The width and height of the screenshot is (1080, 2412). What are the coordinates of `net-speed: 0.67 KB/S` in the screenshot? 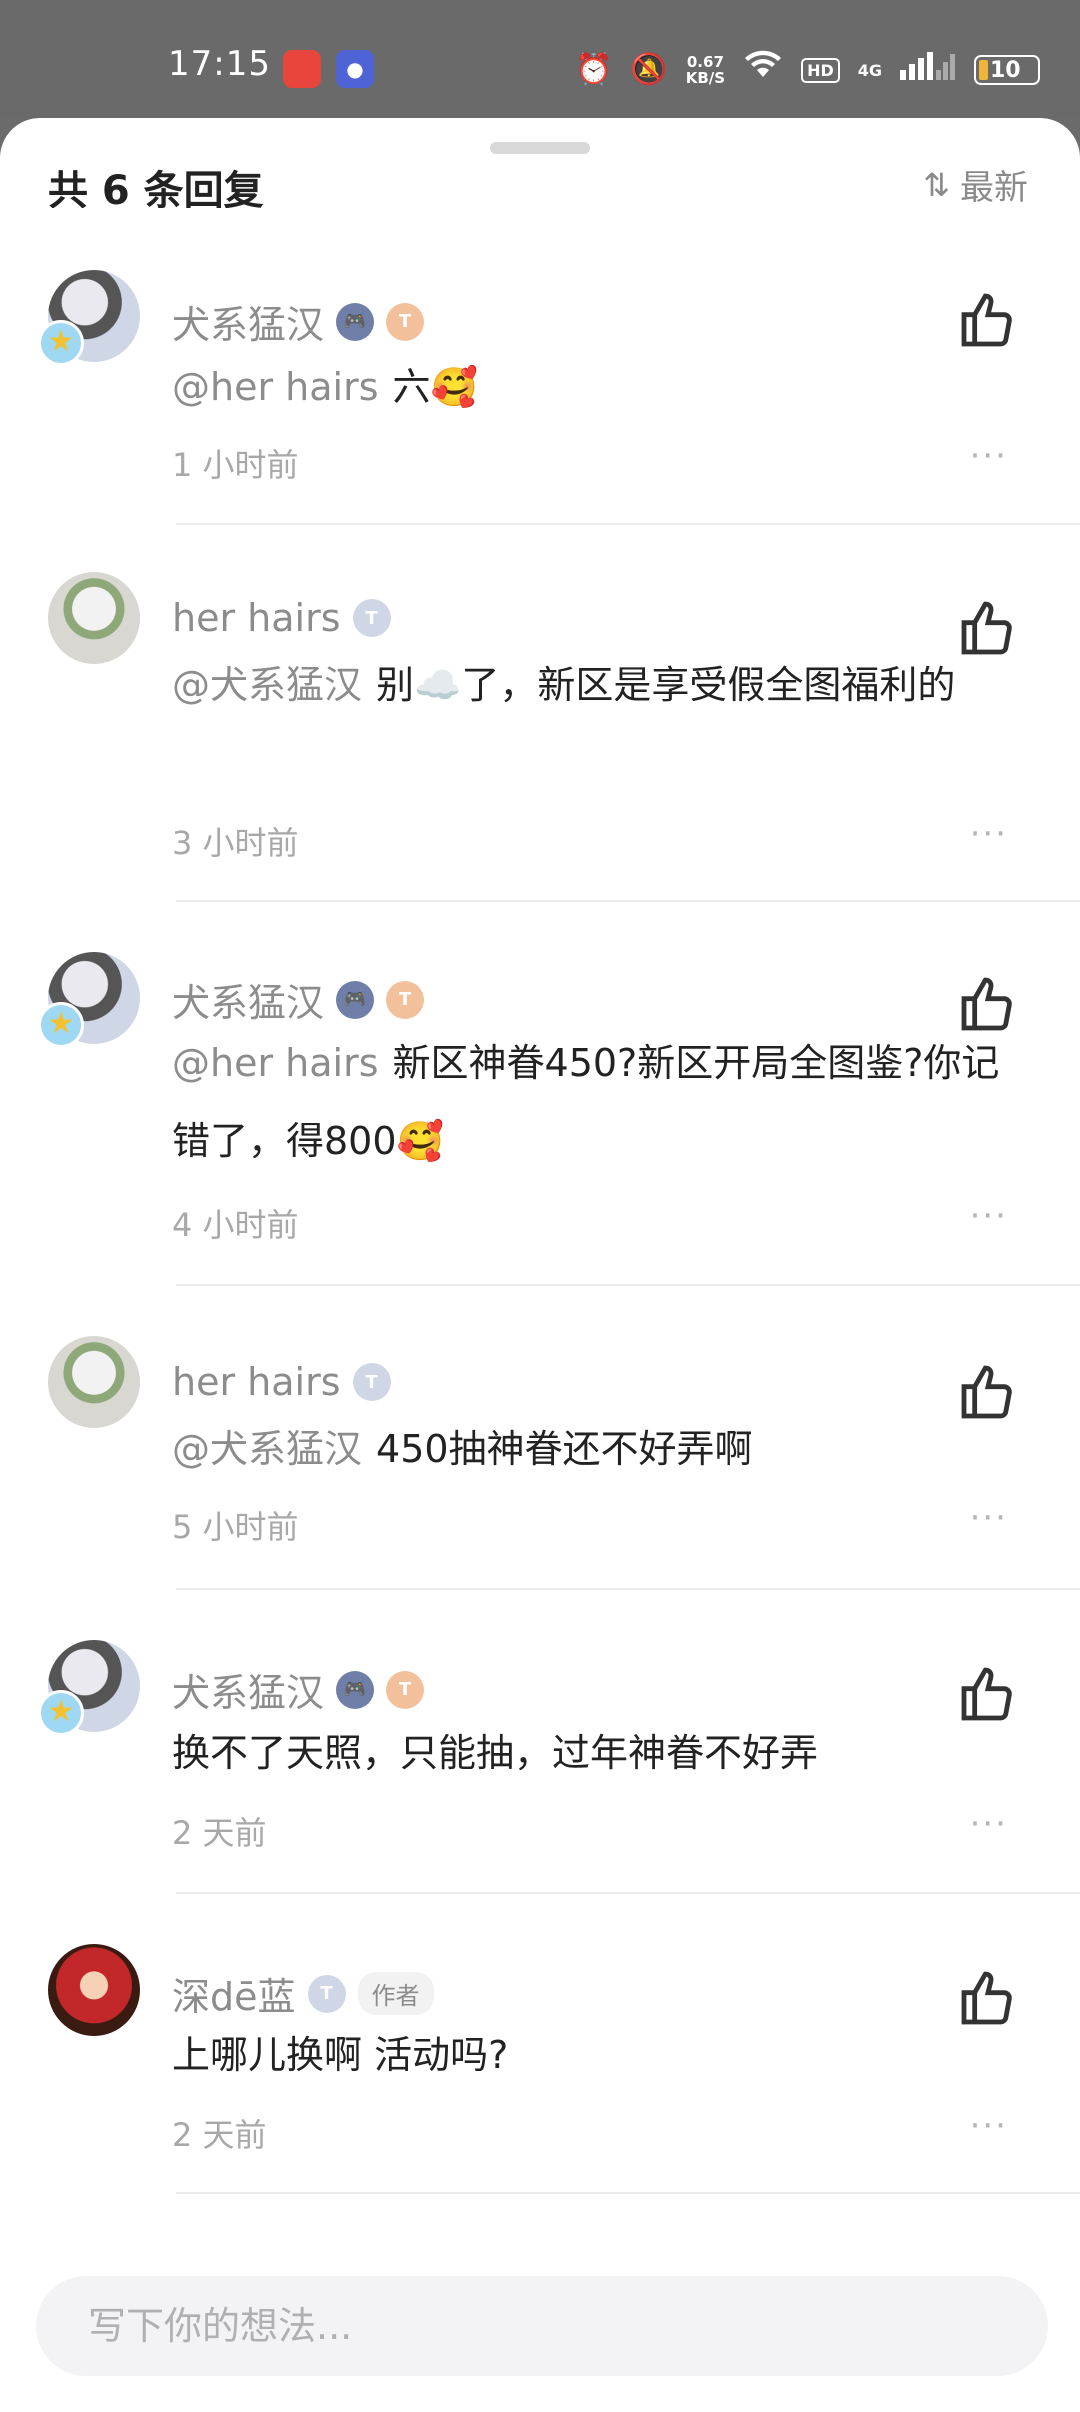 It's located at (705, 70).